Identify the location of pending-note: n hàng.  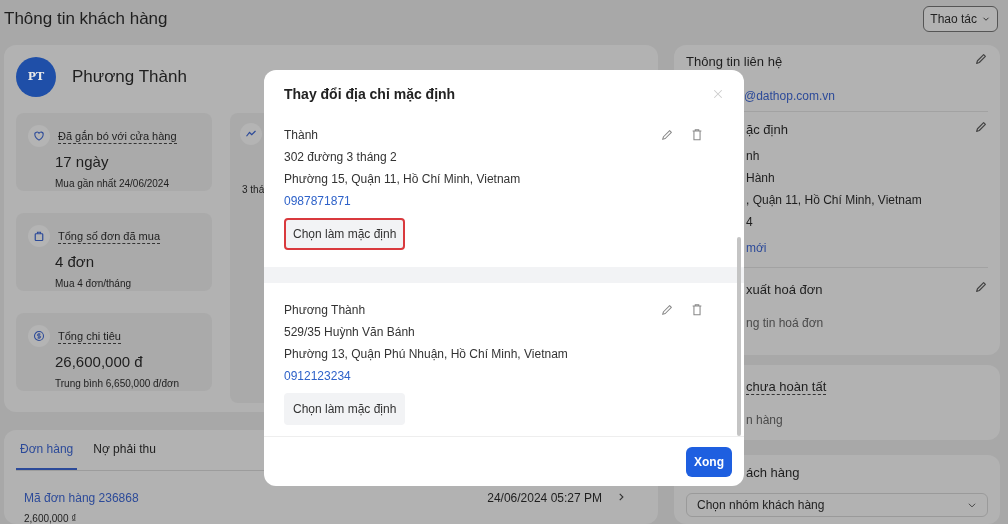
(765, 420).